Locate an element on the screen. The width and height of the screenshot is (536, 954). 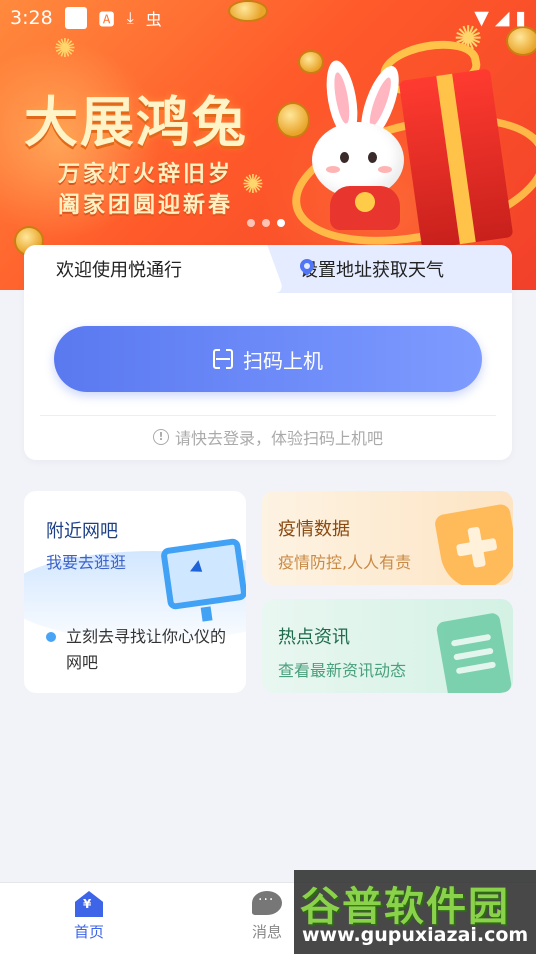
document-icon is located at coordinates (474, 652).